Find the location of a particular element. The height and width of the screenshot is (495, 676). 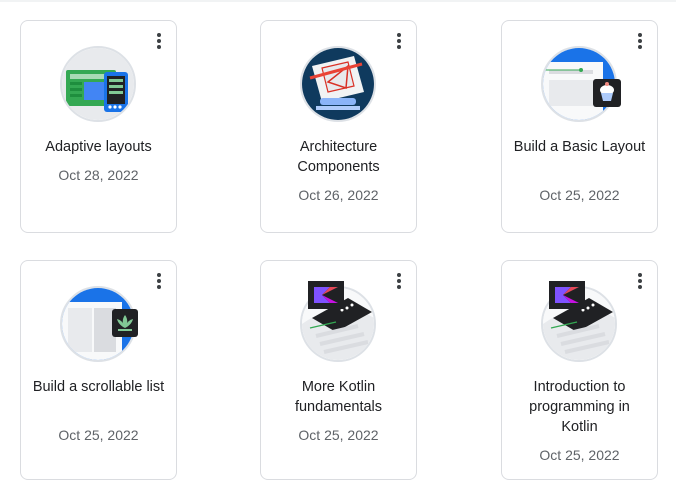

course-card-adaptive-layouts: Adaptive layouts Oct 28, 2022 is located at coordinates (98, 126).